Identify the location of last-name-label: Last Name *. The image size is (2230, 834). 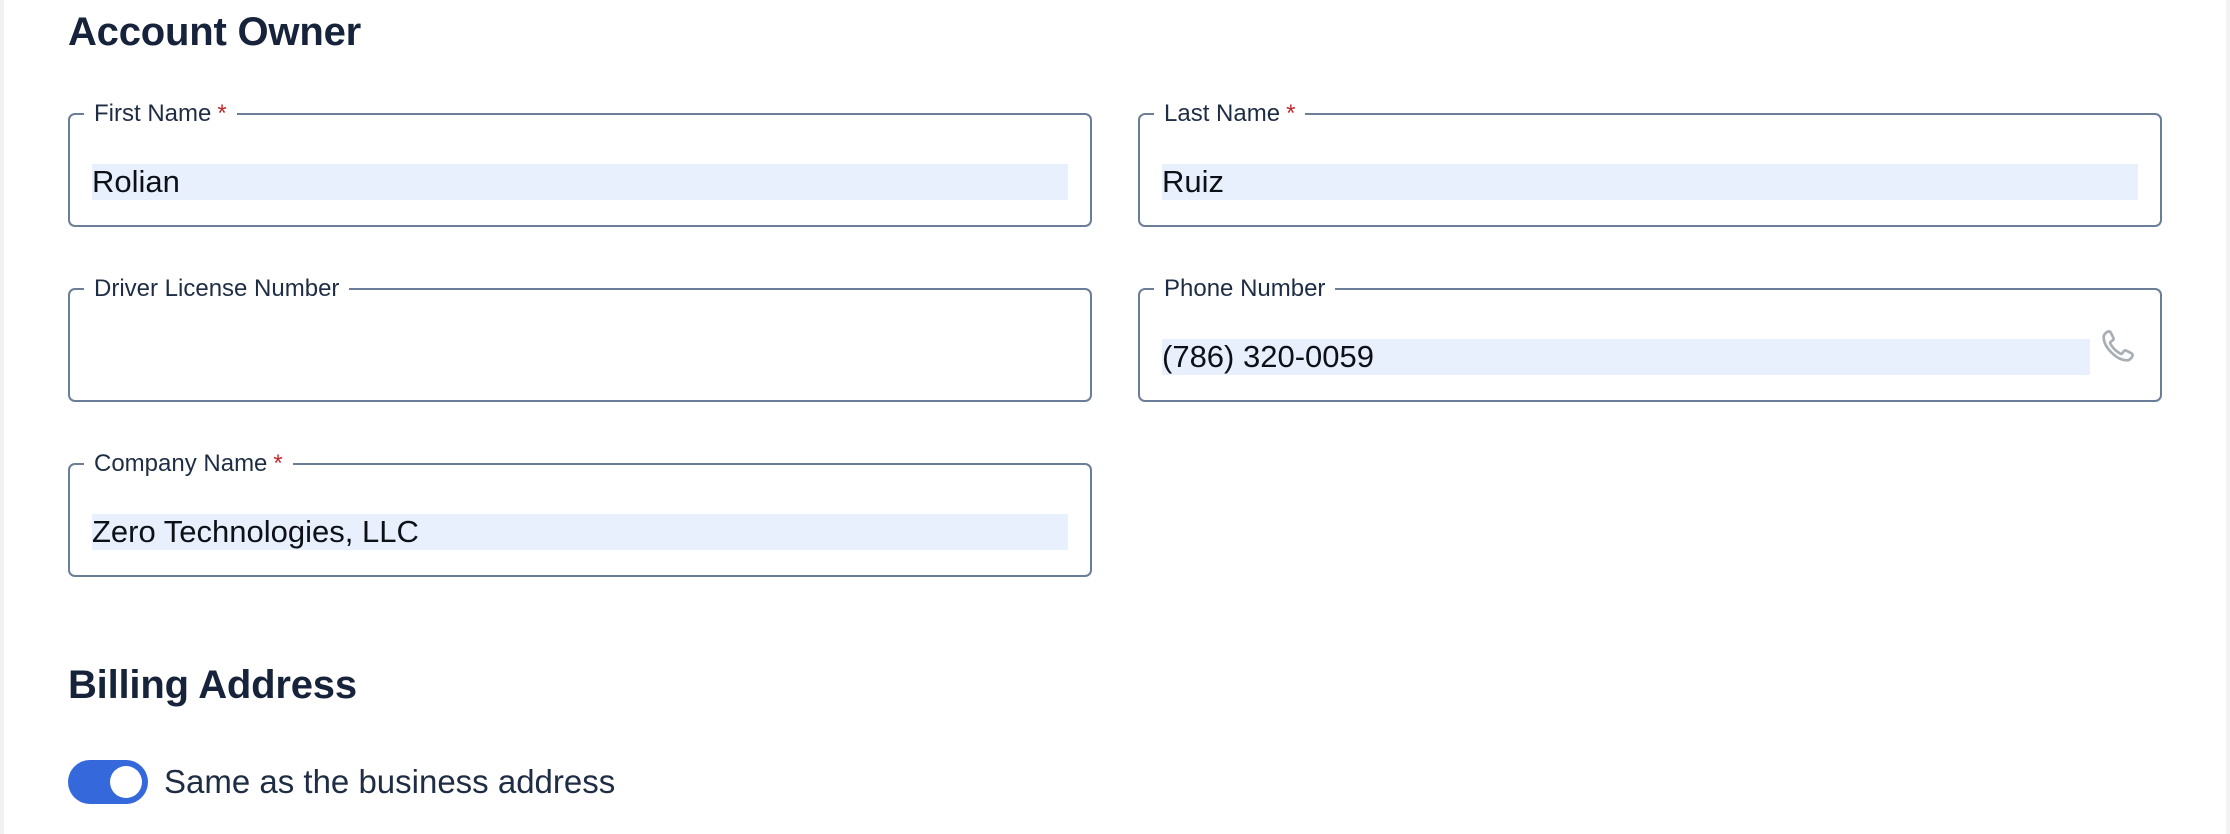
(1230, 114).